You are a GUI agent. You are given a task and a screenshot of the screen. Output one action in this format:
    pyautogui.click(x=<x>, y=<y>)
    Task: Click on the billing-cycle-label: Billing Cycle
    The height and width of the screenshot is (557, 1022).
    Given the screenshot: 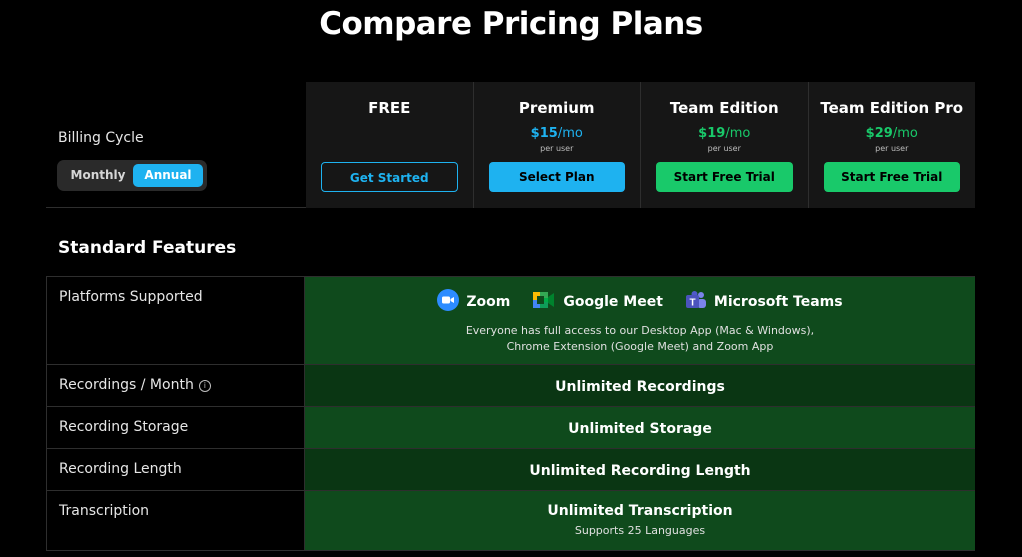 What is the action you would take?
    pyautogui.click(x=101, y=138)
    